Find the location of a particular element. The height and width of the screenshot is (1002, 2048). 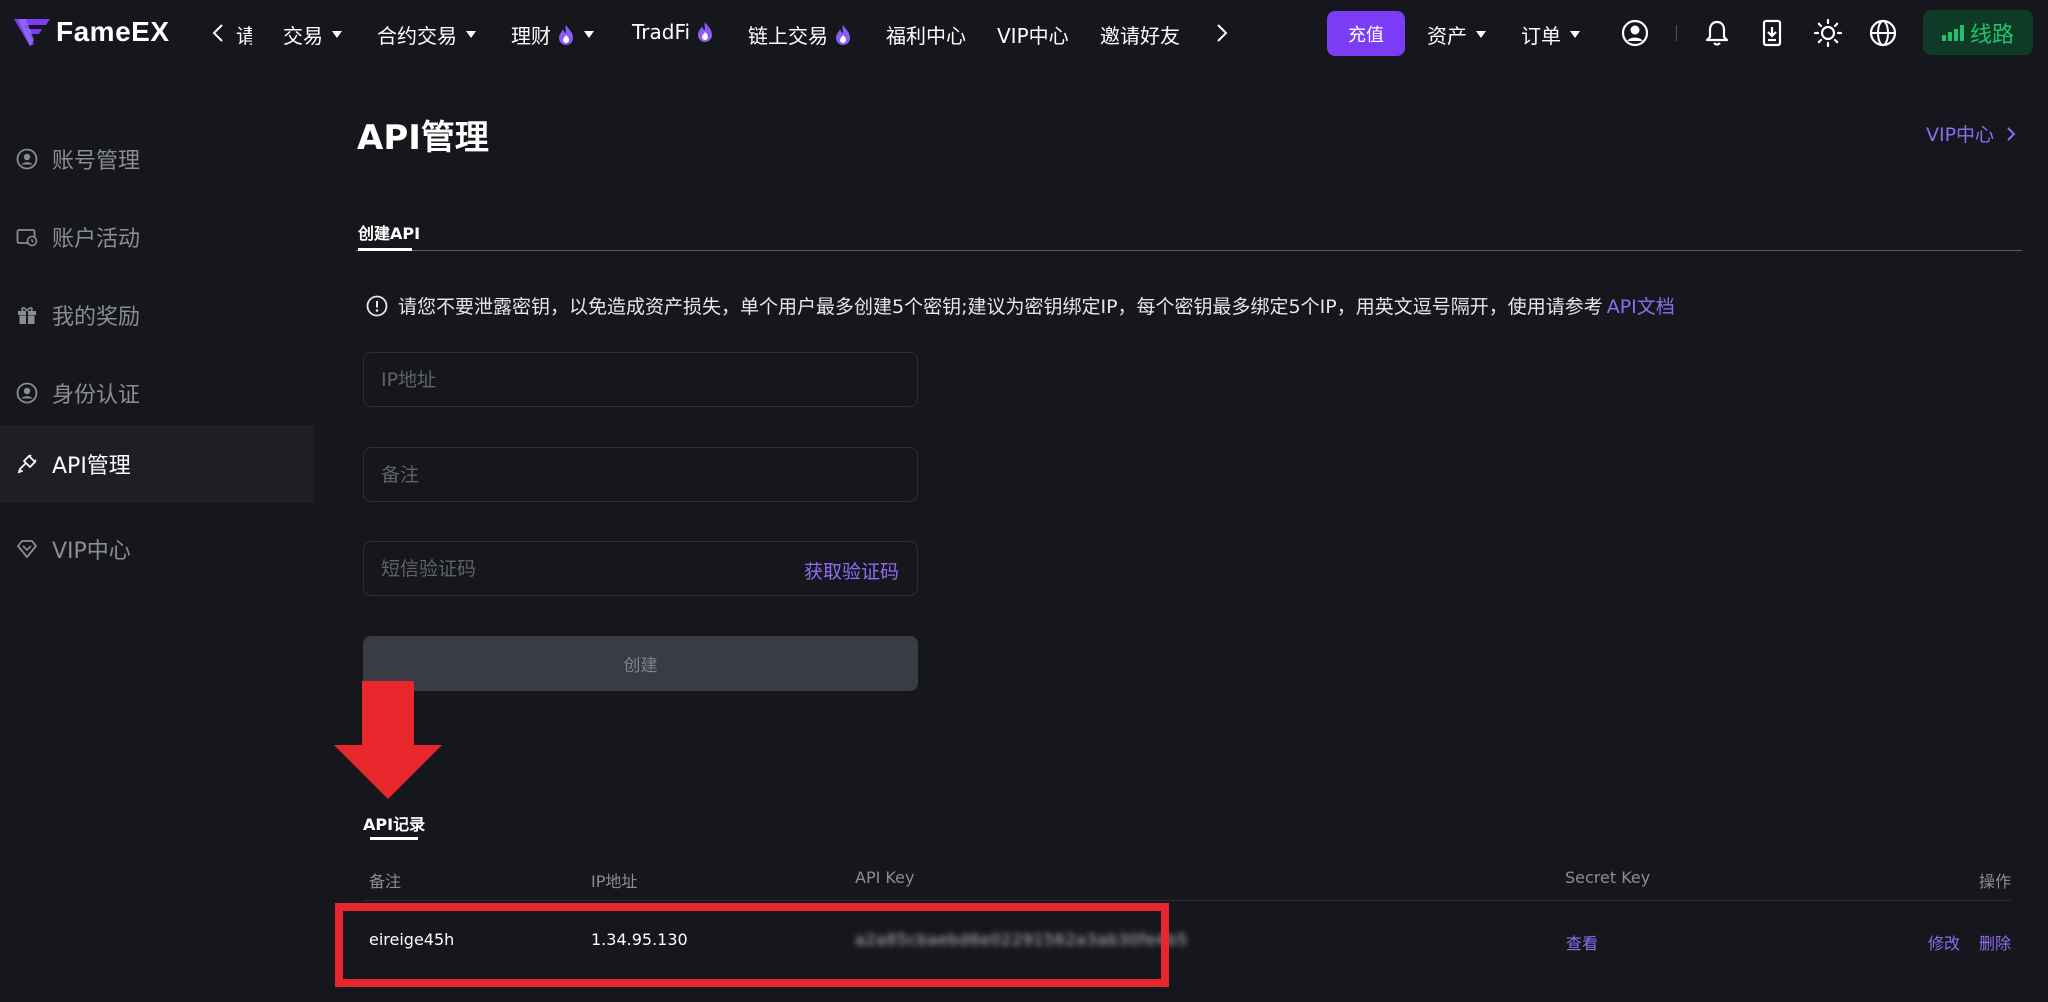

bell-icon is located at coordinates (1717, 33).